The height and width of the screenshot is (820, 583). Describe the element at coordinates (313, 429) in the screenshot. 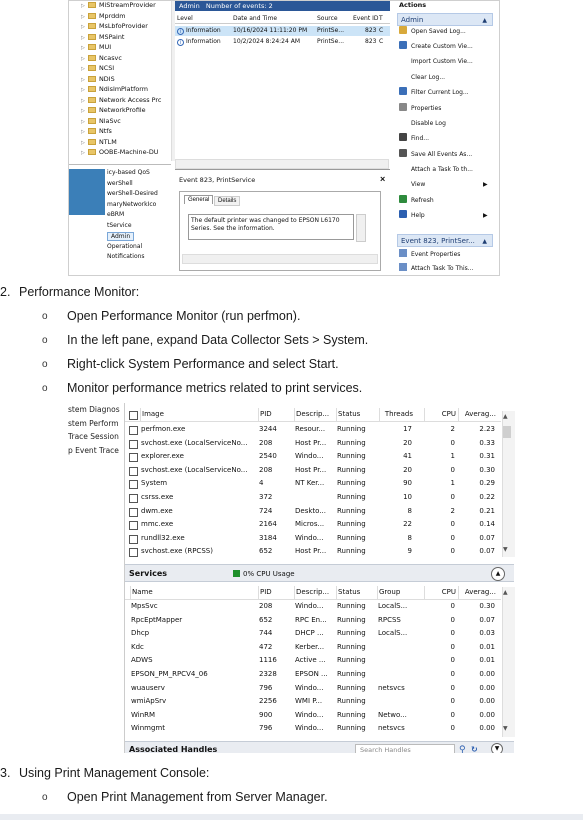

I see `process-row: perfmon.exe 3244 Resour... Running 17 2 2.23` at that location.